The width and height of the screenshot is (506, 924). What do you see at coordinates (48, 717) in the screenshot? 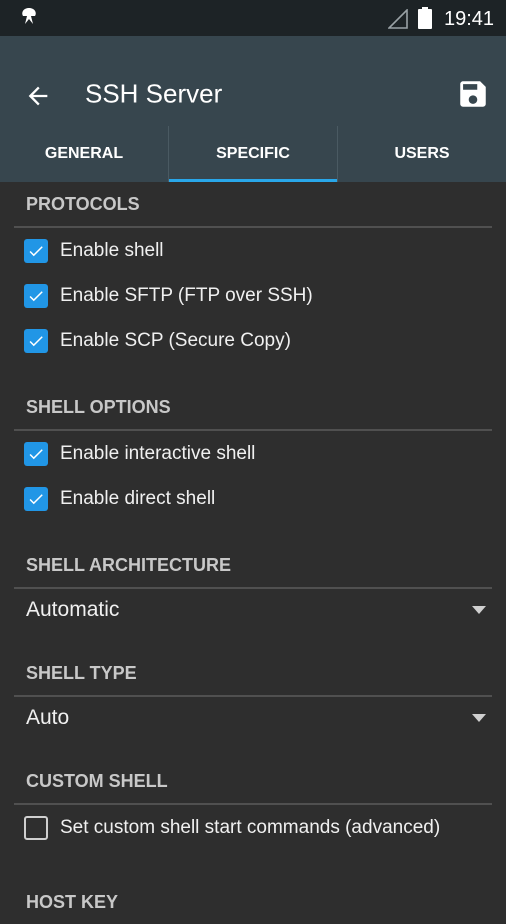
I see `dropdown-value: Auto` at bounding box center [48, 717].